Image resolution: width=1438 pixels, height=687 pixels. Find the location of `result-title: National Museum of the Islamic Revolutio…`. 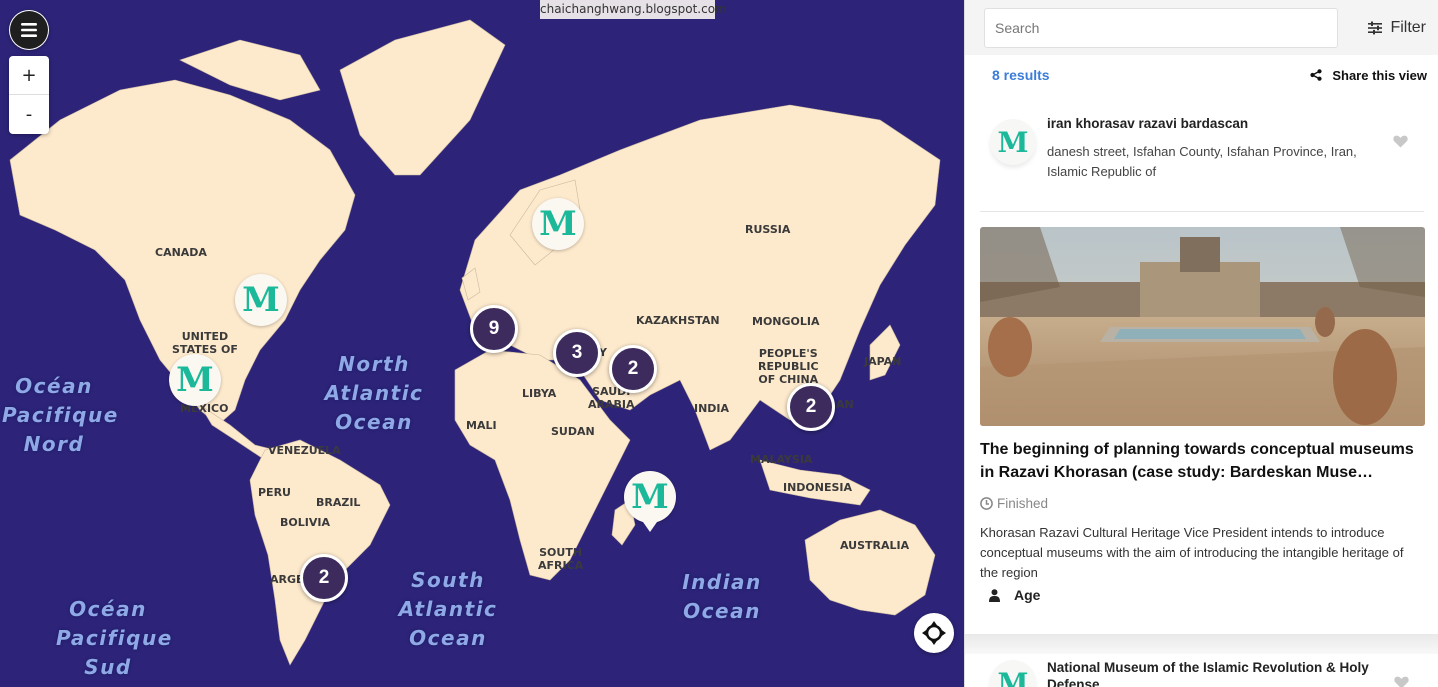

result-title: National Museum of the Islamic Revolutio… is located at coordinates (1217, 673).